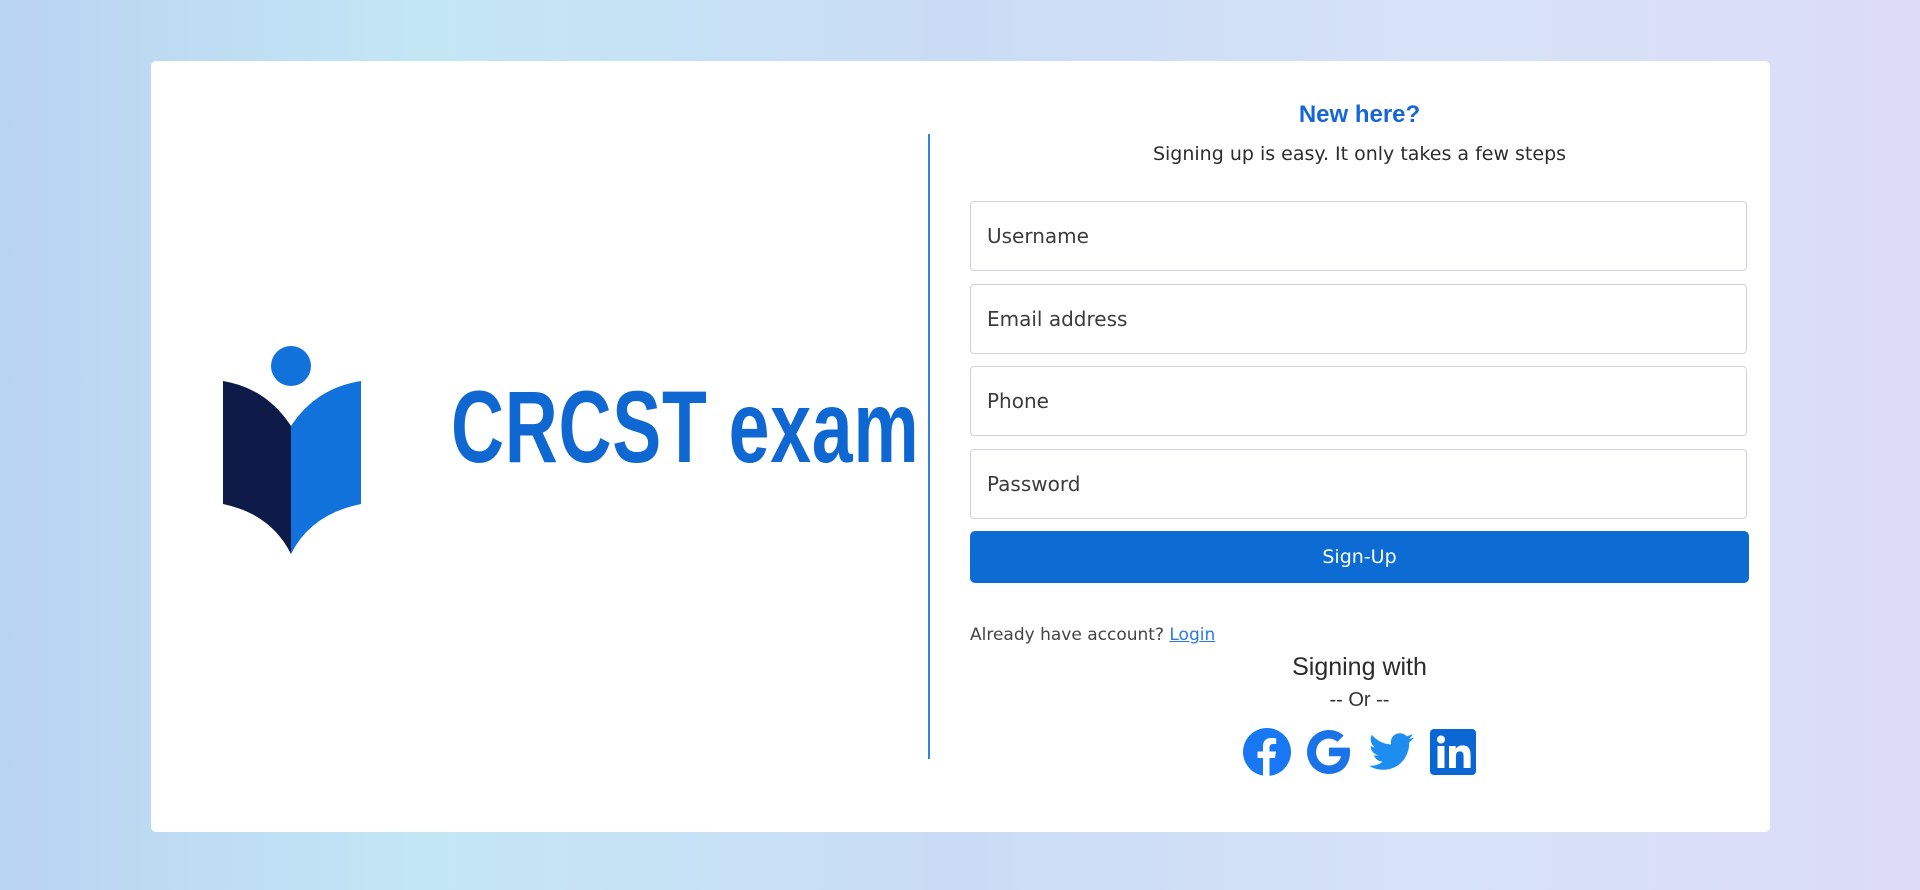  What do you see at coordinates (1358, 401) in the screenshot?
I see `phone-input` at bounding box center [1358, 401].